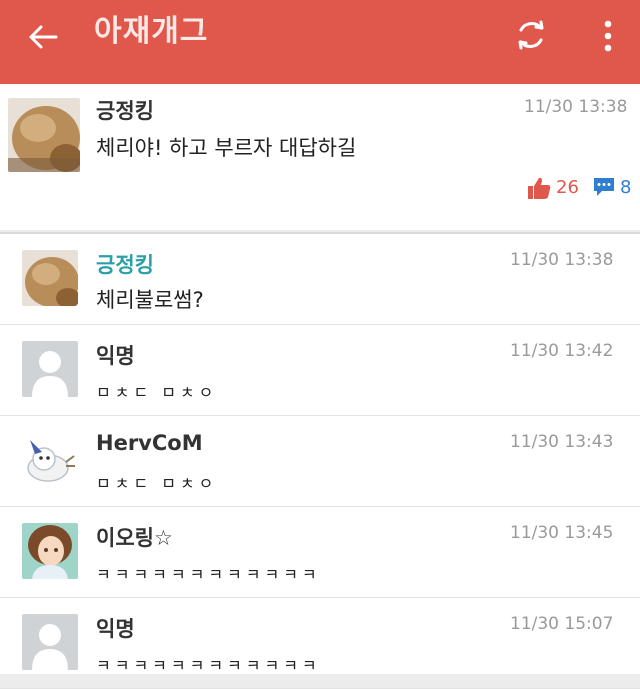 The width and height of the screenshot is (640, 689). What do you see at coordinates (134, 537) in the screenshot?
I see `comment-author: 이오링☆` at bounding box center [134, 537].